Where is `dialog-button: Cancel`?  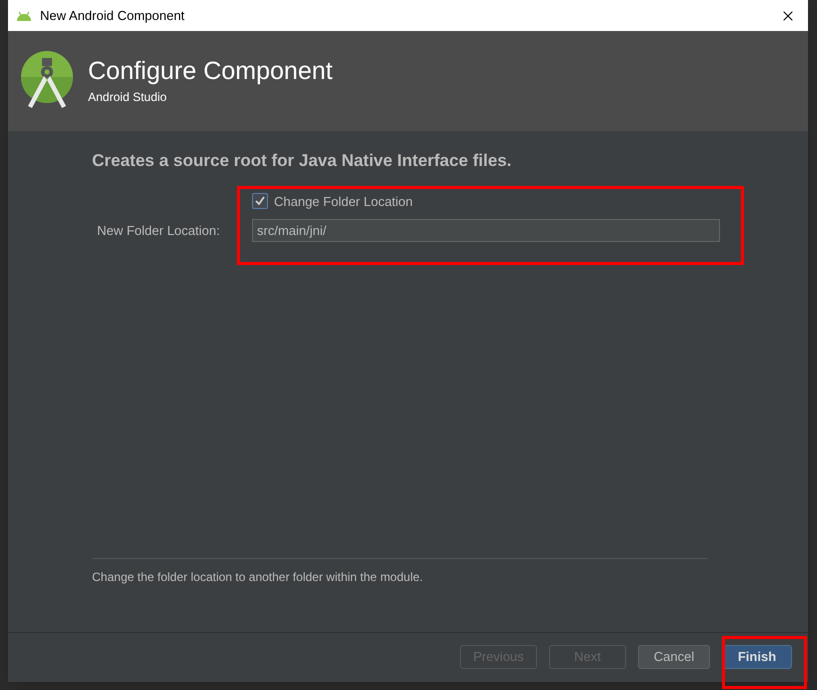 dialog-button: Cancel is located at coordinates (674, 656).